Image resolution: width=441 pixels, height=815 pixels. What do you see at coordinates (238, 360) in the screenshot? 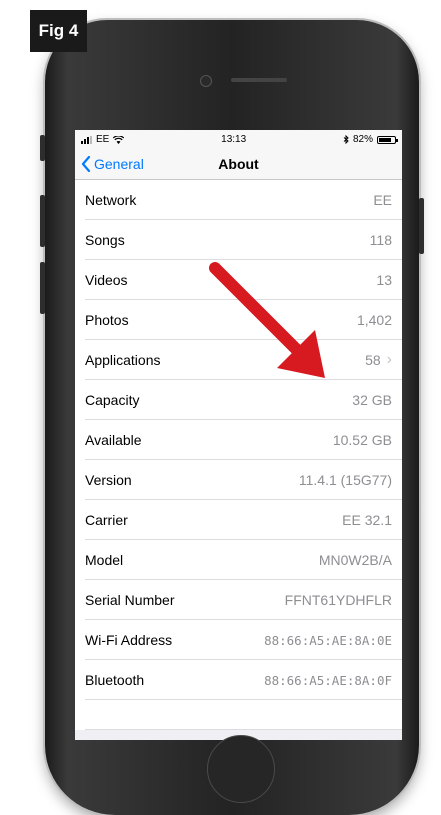
I see `list-item-applications: Applications 58 ›` at bounding box center [238, 360].